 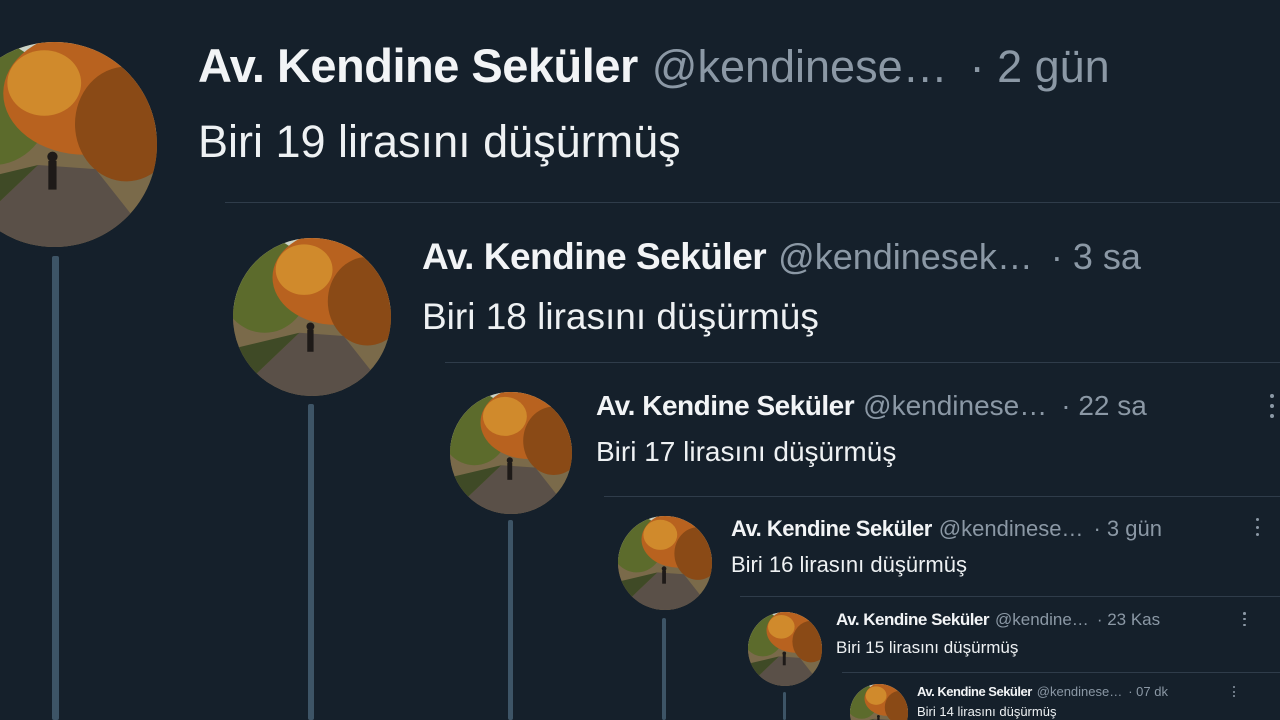 What do you see at coordinates (849, 564) in the screenshot?
I see `tweet-text: Biri 16 lirasını düşürmüş` at bounding box center [849, 564].